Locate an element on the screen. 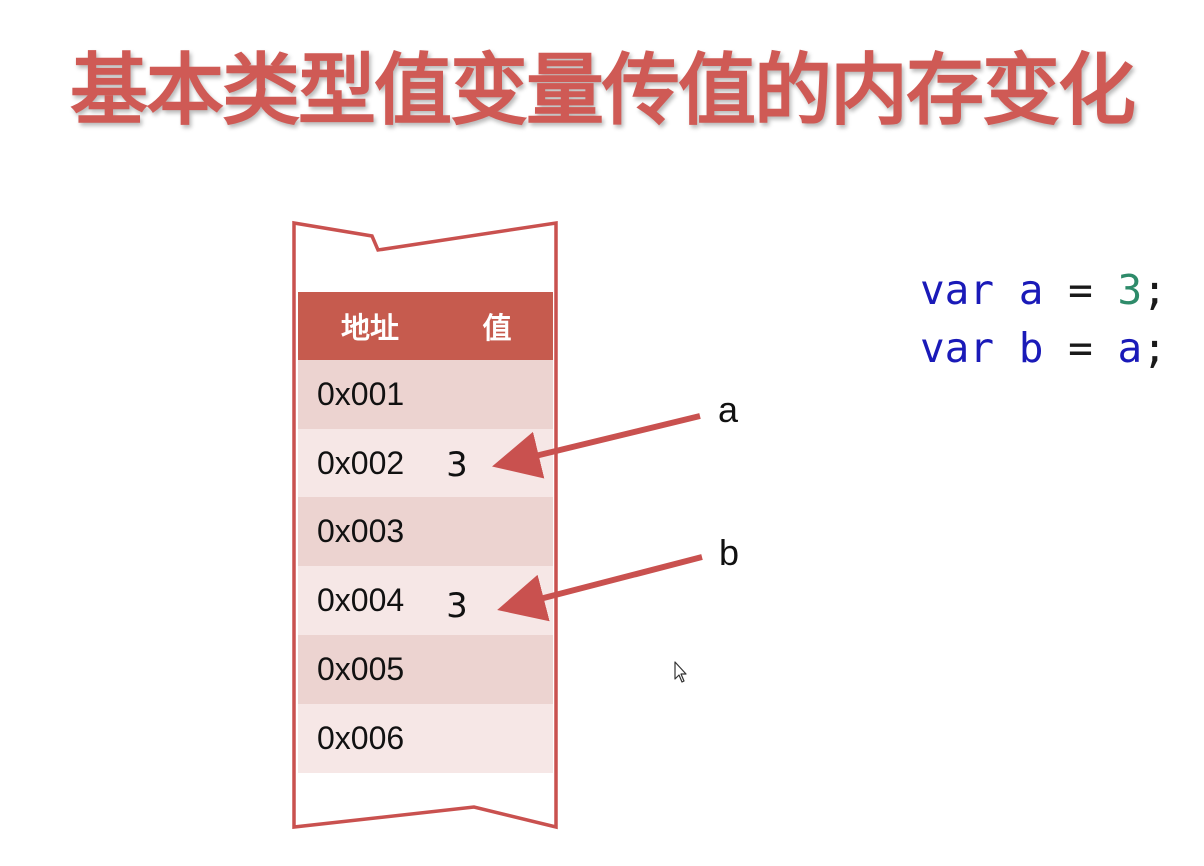 This screenshot has height=866, width=1204. row-address: 0x003 is located at coordinates (360, 531).